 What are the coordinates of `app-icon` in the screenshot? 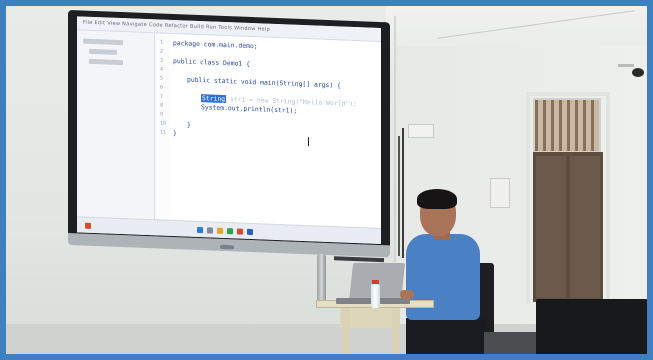 It's located at (240, 231).